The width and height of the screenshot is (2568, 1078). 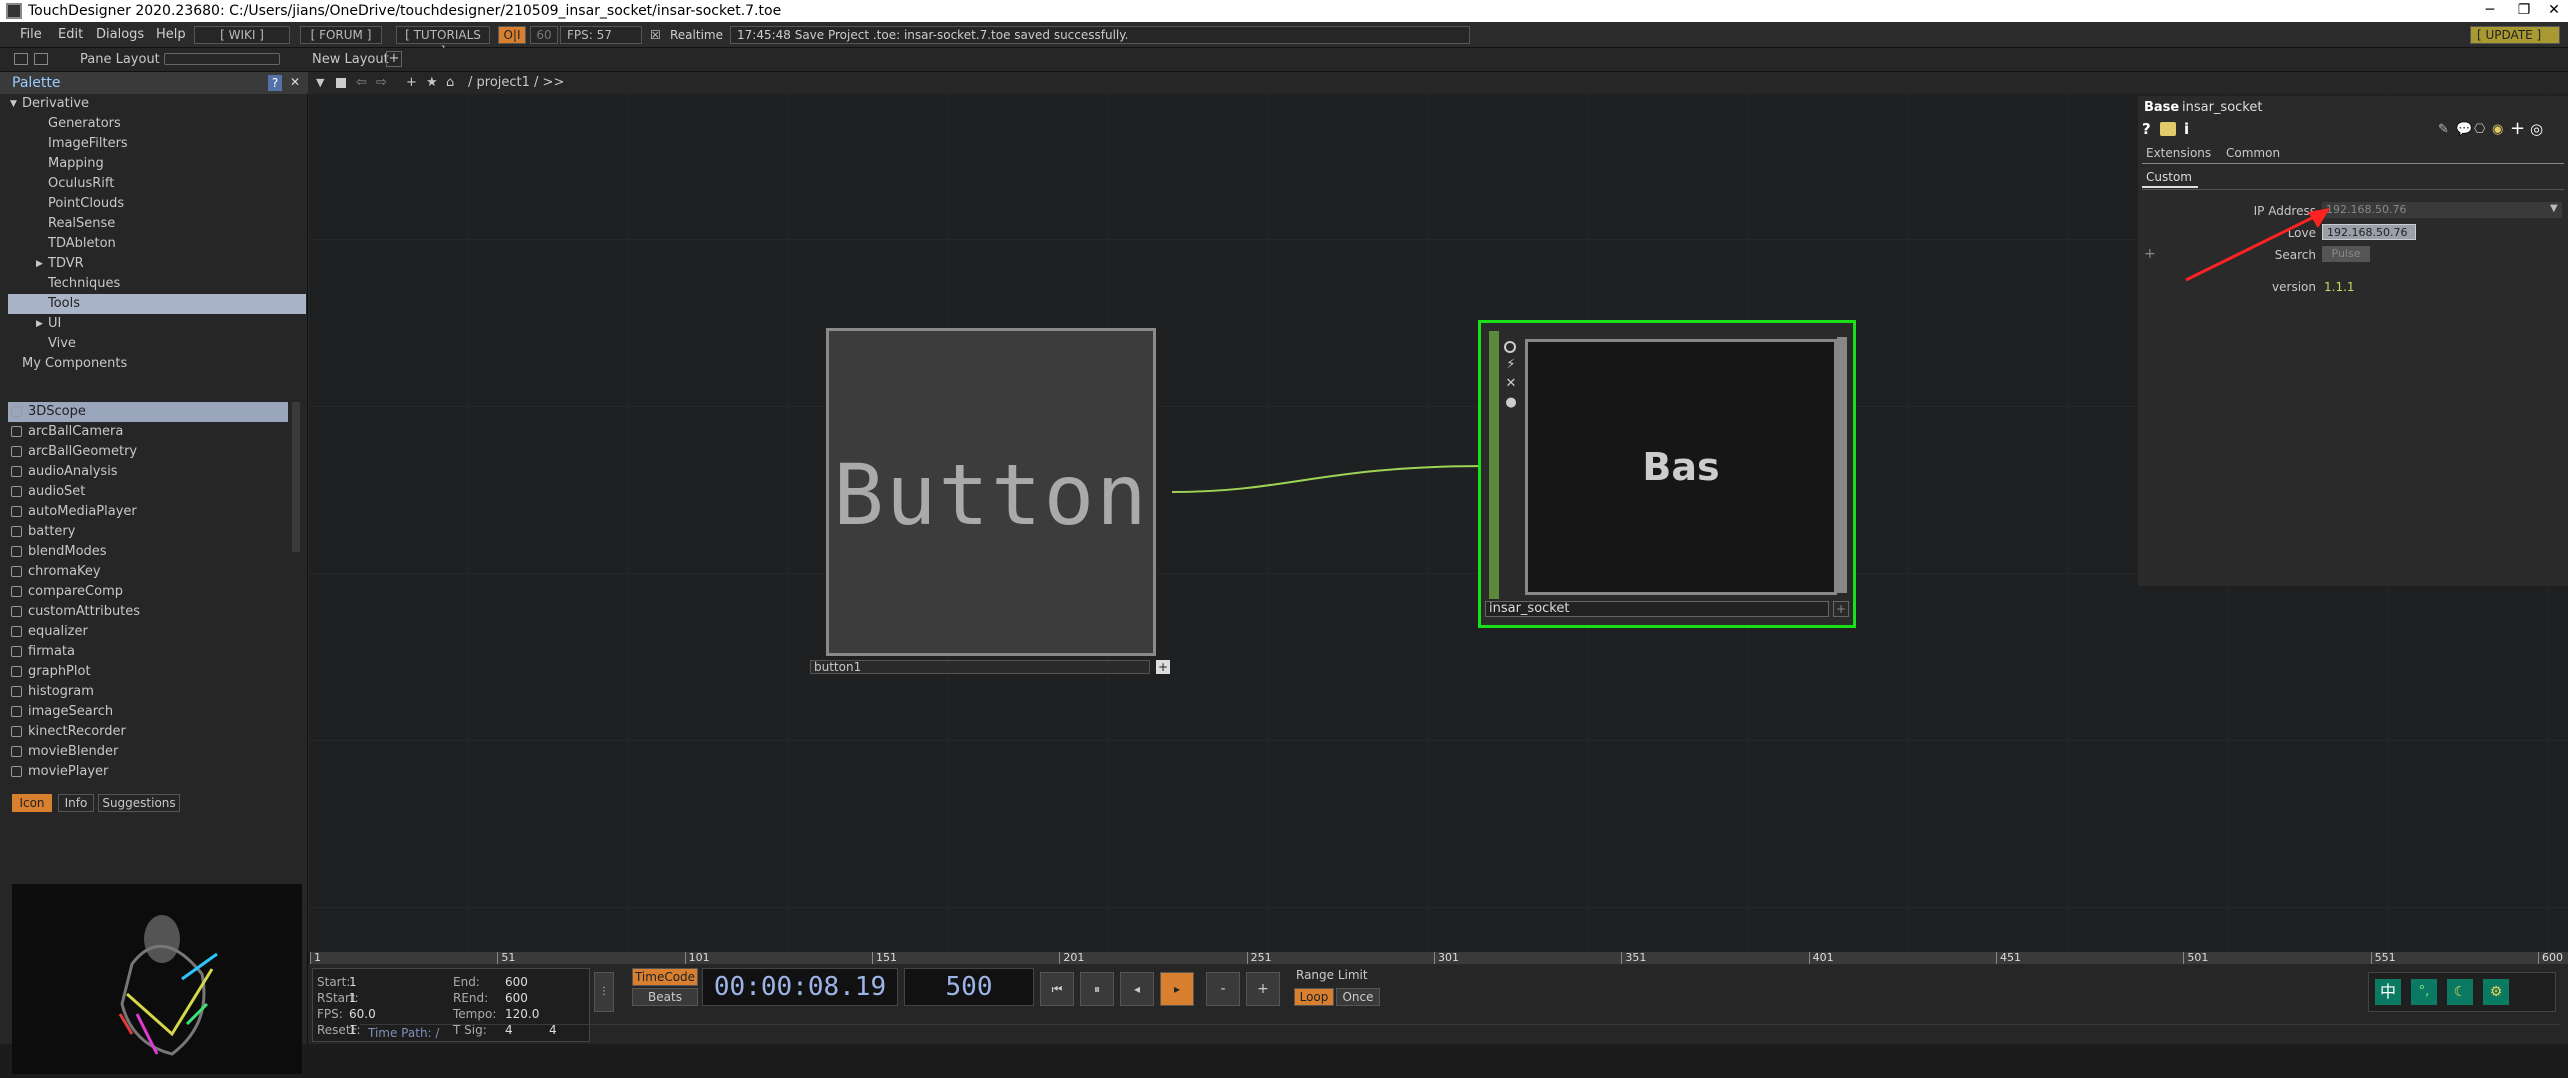 What do you see at coordinates (295, 82) in the screenshot?
I see `palette-close-button: ✕` at bounding box center [295, 82].